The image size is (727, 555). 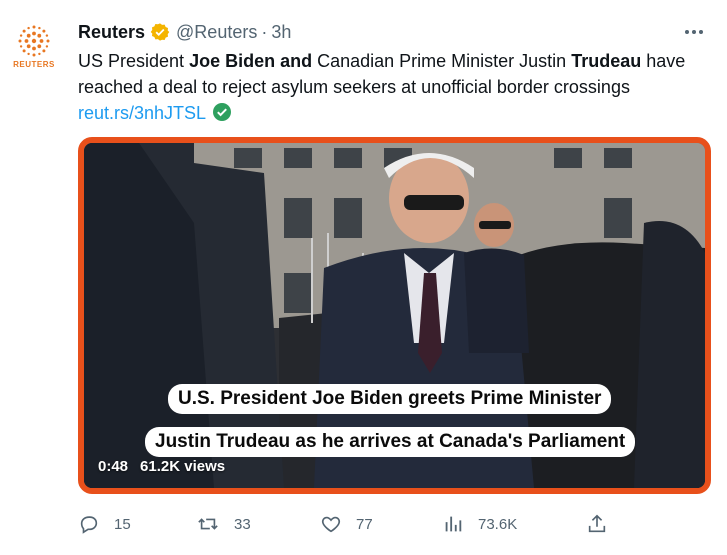 I want to click on tweet-text-segment: Canadian Prime Minister Justin, so click(x=442, y=61).